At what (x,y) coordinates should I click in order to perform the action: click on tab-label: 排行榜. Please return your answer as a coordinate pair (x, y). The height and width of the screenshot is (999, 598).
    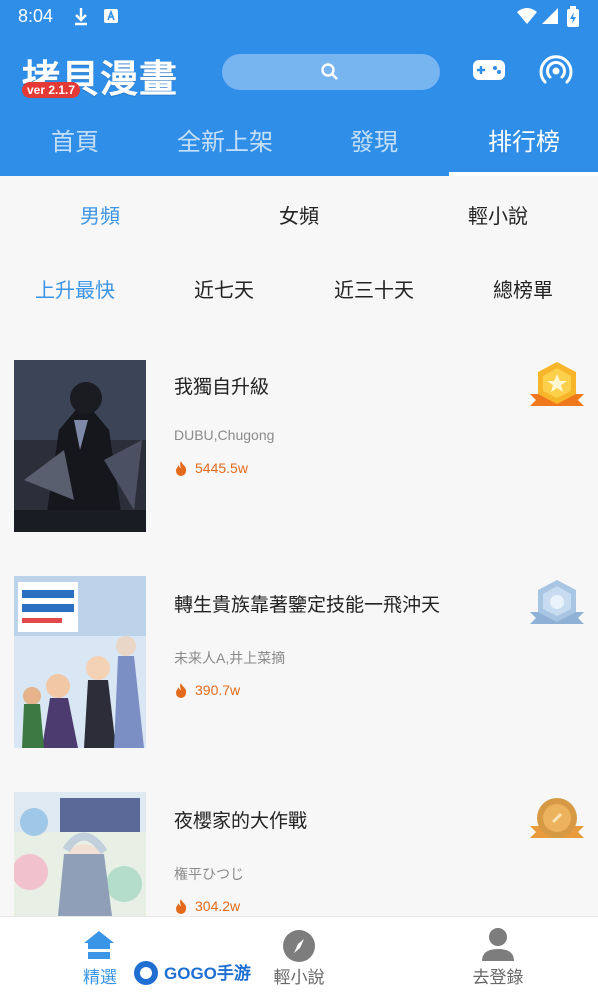
    Looking at the image, I should click on (524, 142).